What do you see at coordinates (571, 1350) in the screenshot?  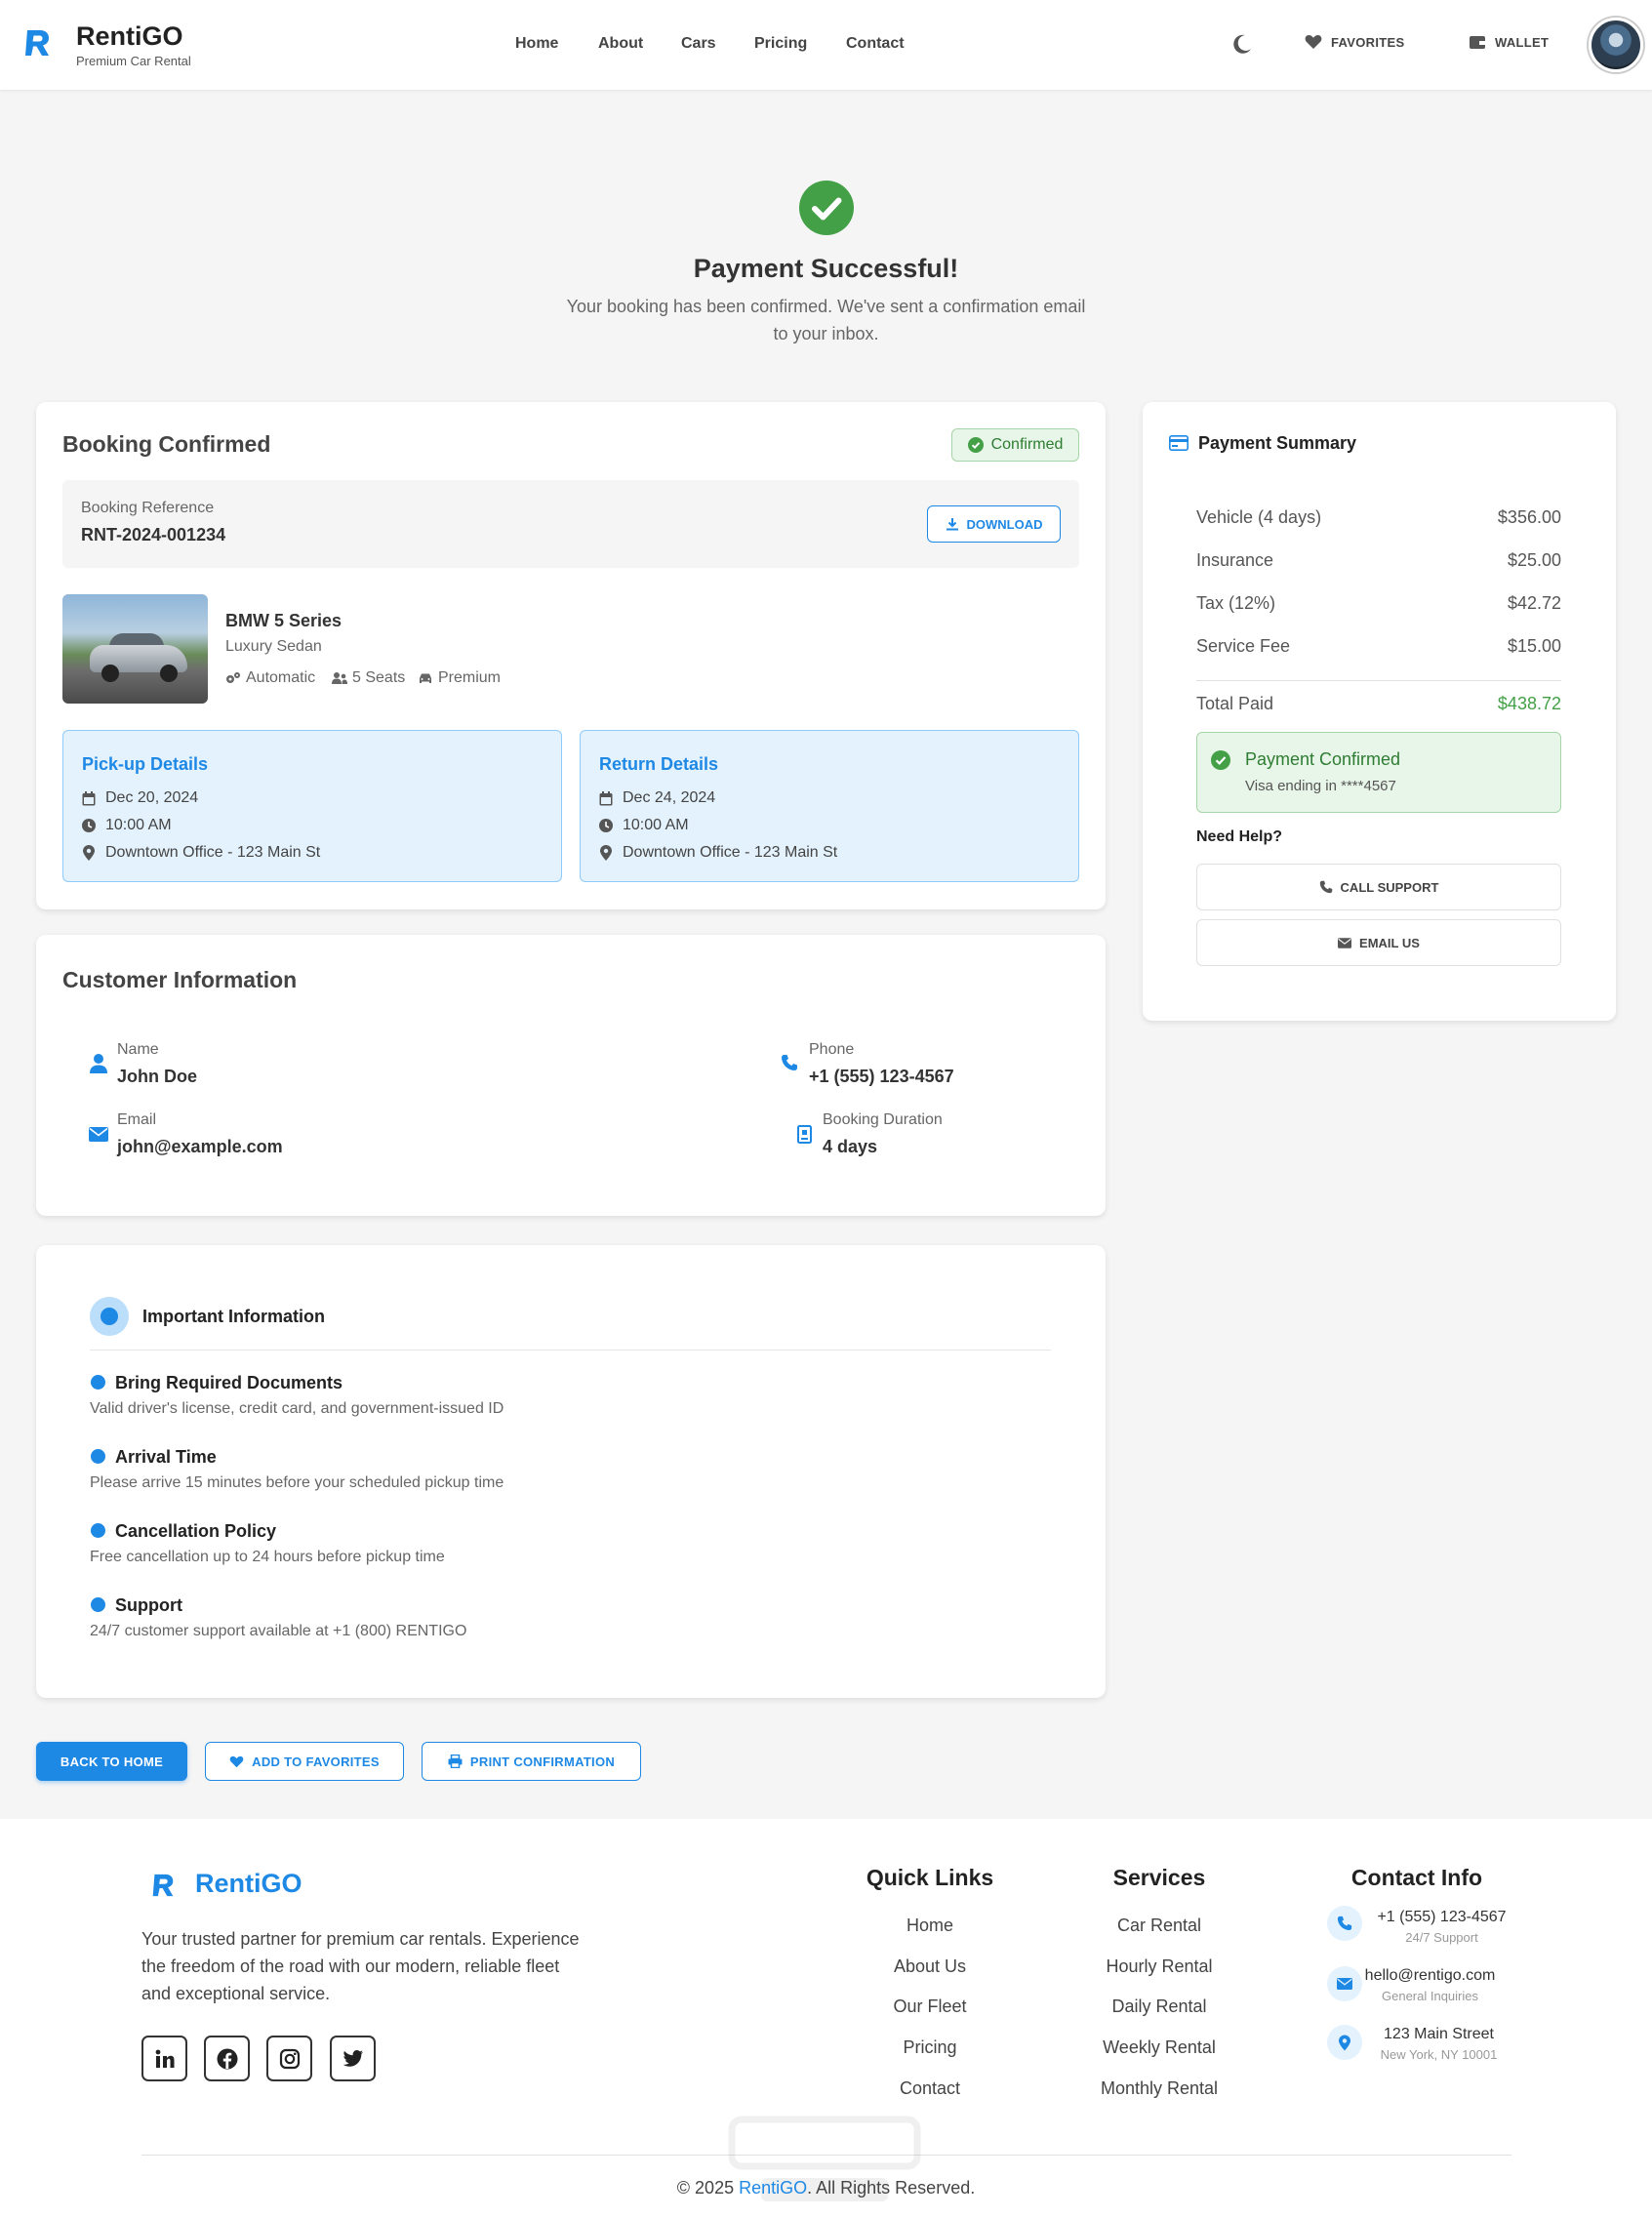 I see `divider` at bounding box center [571, 1350].